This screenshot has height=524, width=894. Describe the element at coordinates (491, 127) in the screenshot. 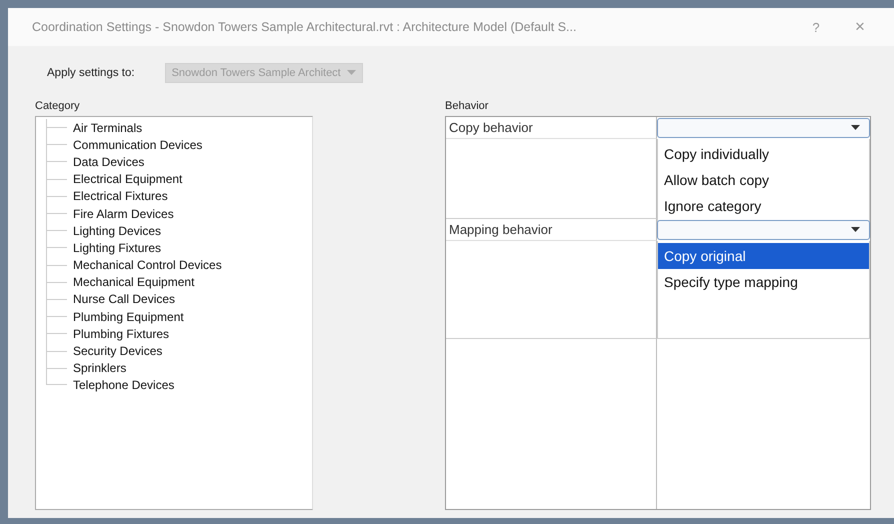

I see `behavior-name: Copy behavior` at that location.